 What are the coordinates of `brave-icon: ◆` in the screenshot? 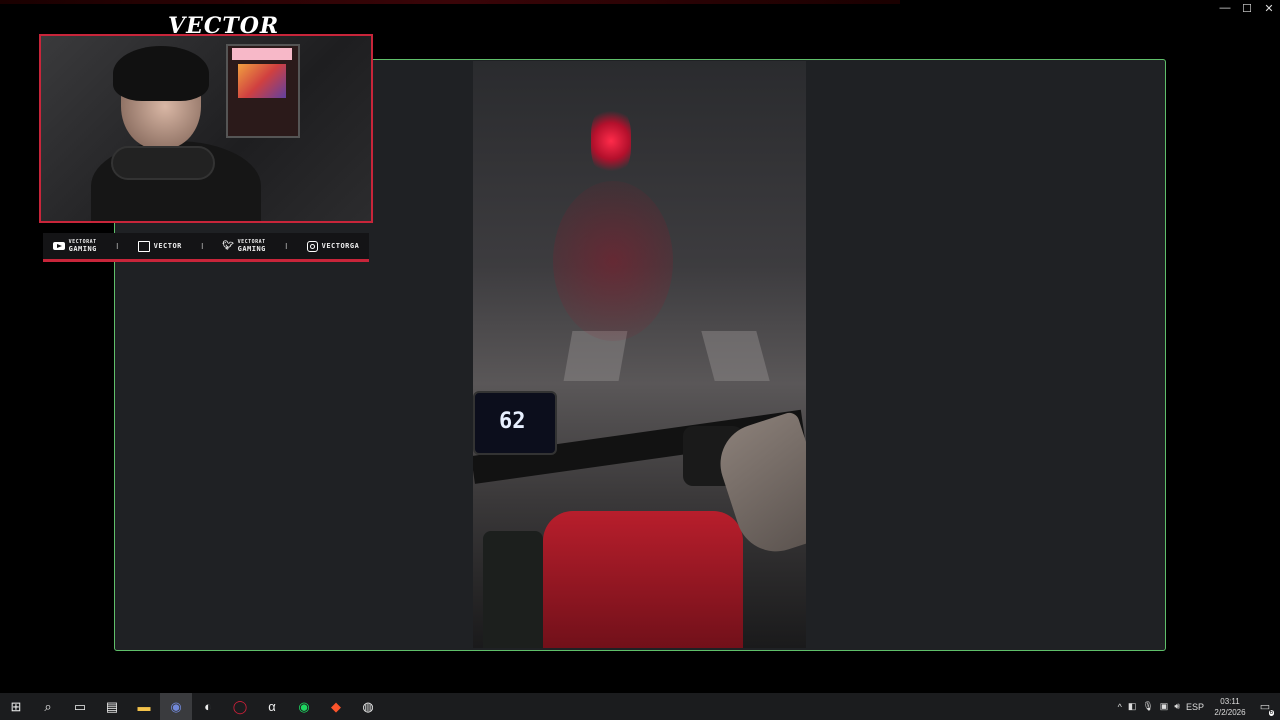 It's located at (336, 706).